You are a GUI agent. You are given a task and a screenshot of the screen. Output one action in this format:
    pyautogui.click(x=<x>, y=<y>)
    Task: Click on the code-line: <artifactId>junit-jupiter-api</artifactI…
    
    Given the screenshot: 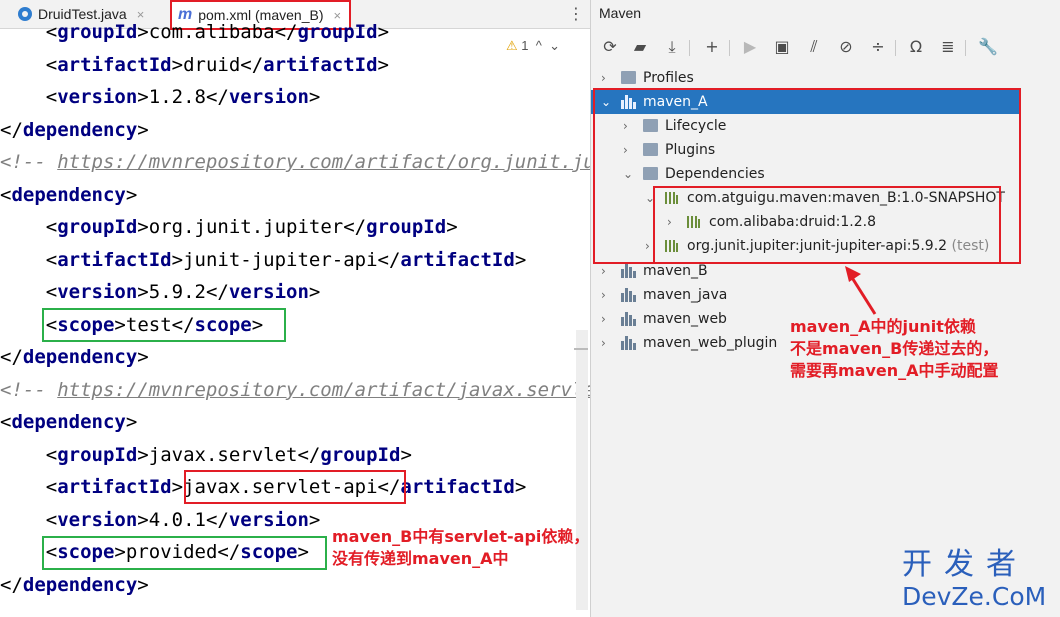 What is the action you would take?
    pyautogui.click(x=263, y=260)
    